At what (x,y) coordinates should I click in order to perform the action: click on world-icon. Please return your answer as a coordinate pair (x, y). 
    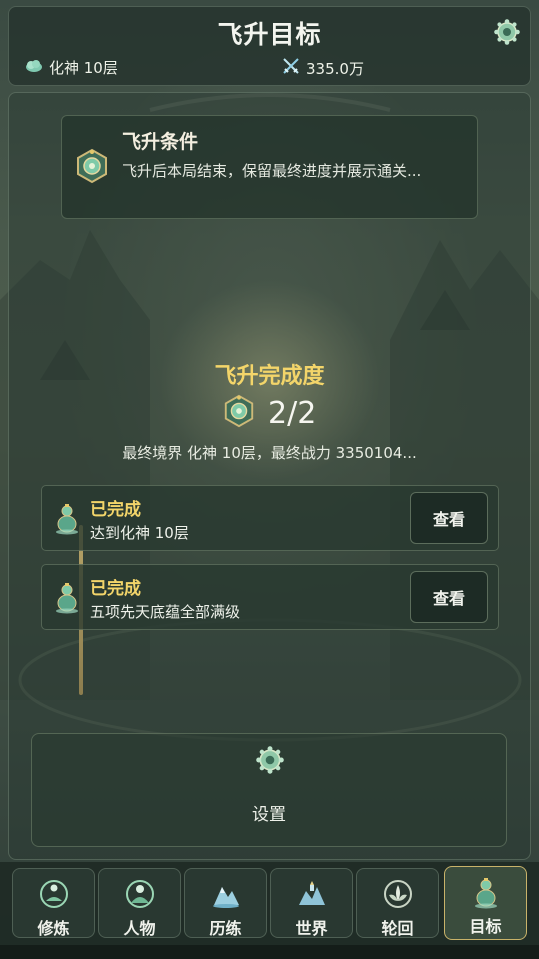
    Looking at the image, I should click on (312, 894).